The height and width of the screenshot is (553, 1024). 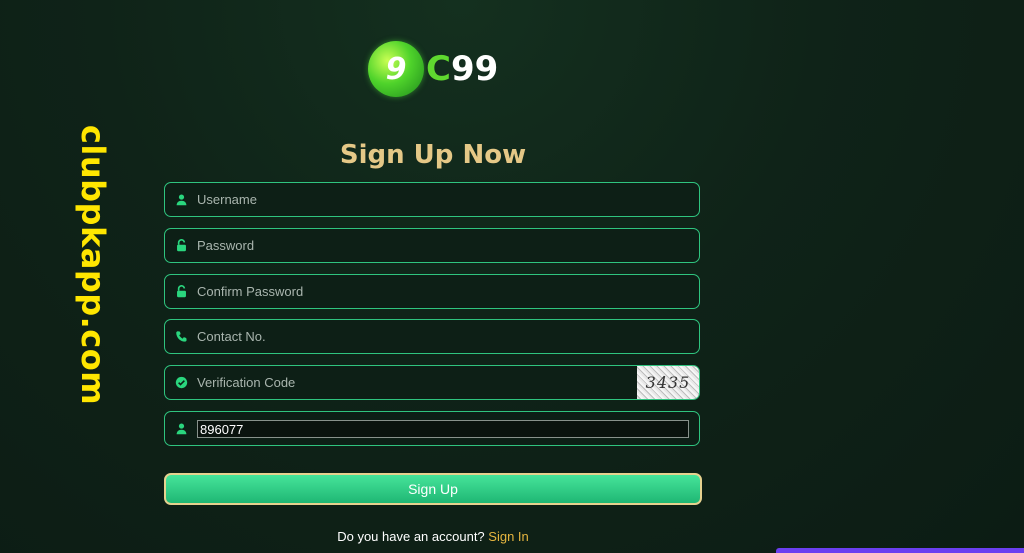 I want to click on confirm-password-field: Confirm Password, so click(x=432, y=291).